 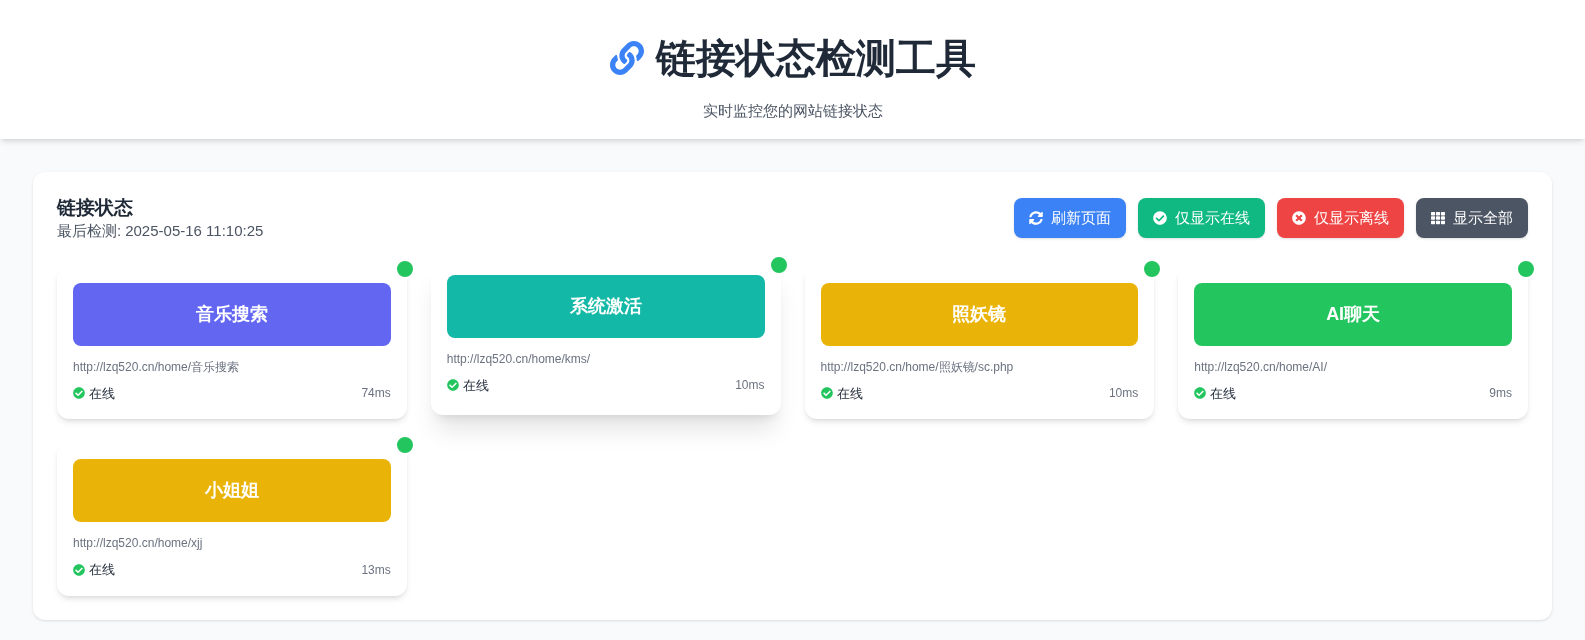 I want to click on site-url: http://lzq520.cn/home/AI/, so click(x=1261, y=367).